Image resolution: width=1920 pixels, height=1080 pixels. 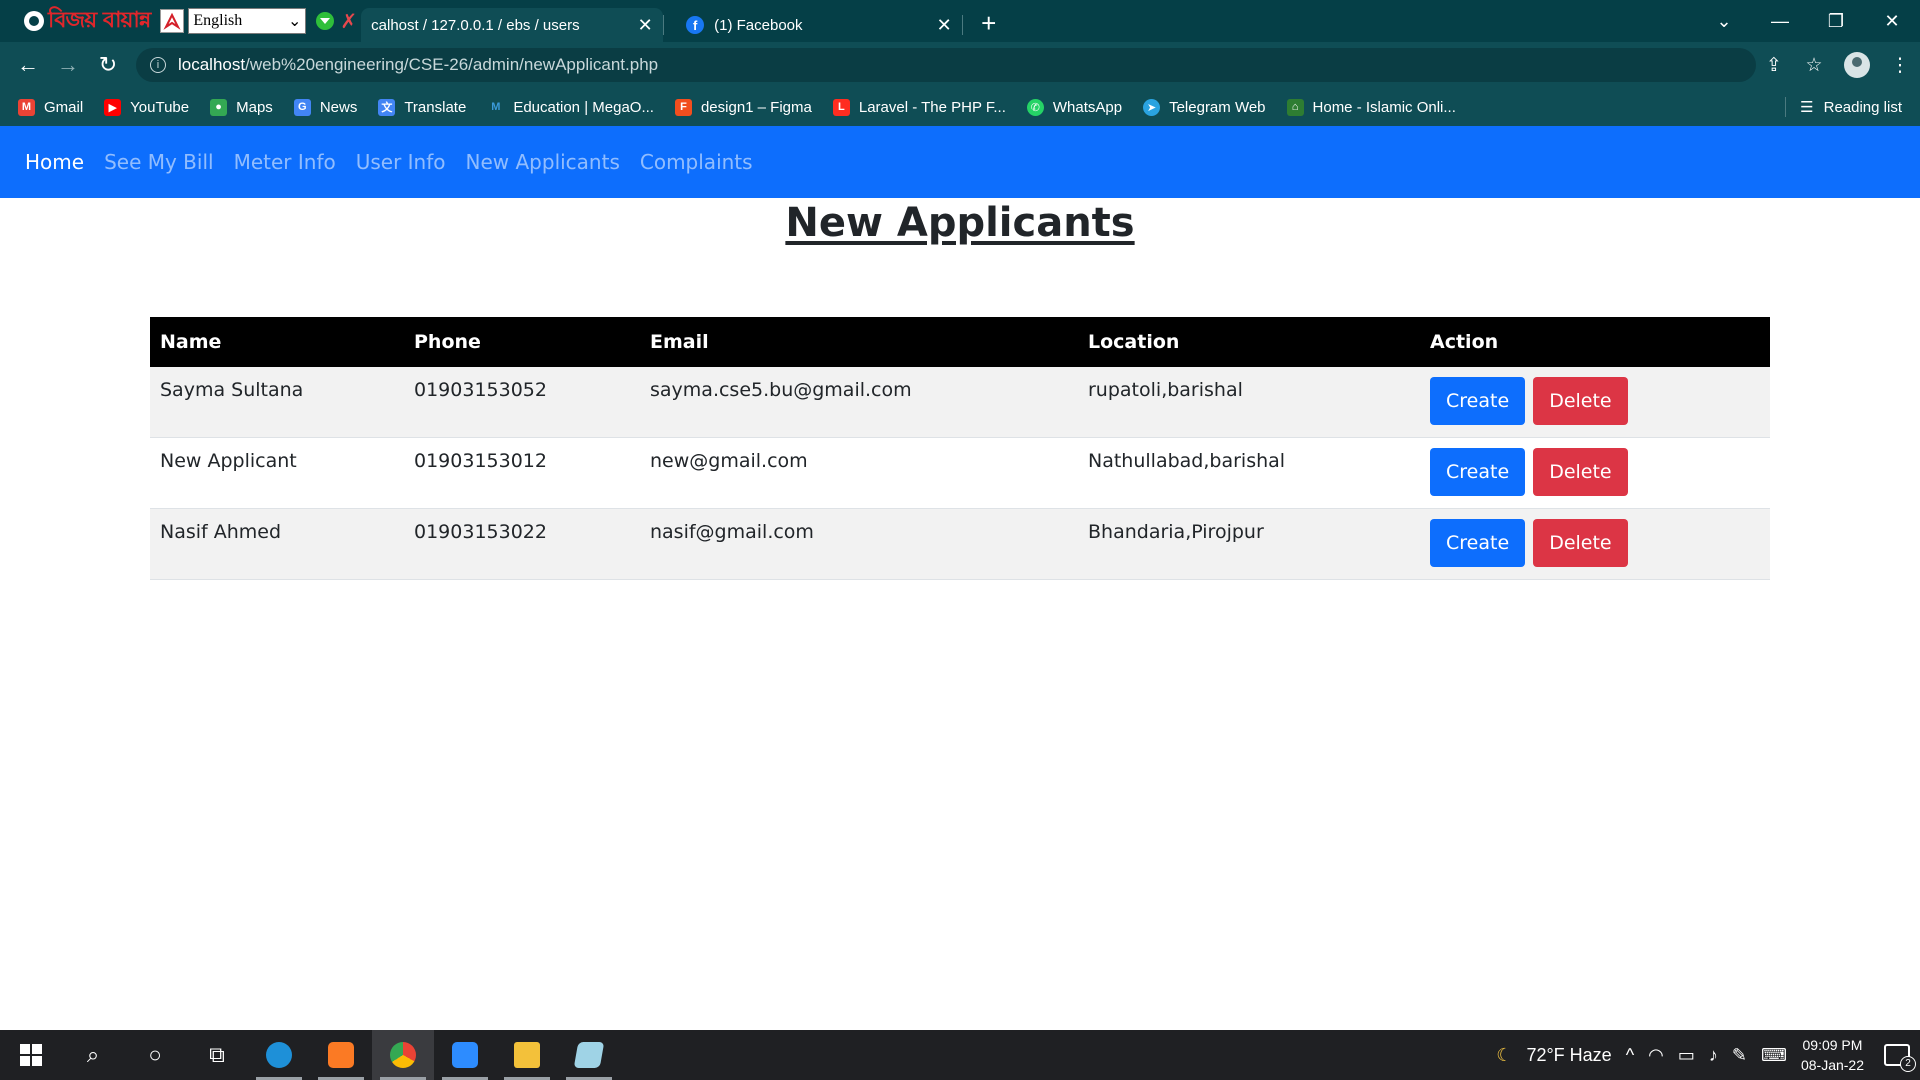 I want to click on download-icon, so click(x=325, y=21).